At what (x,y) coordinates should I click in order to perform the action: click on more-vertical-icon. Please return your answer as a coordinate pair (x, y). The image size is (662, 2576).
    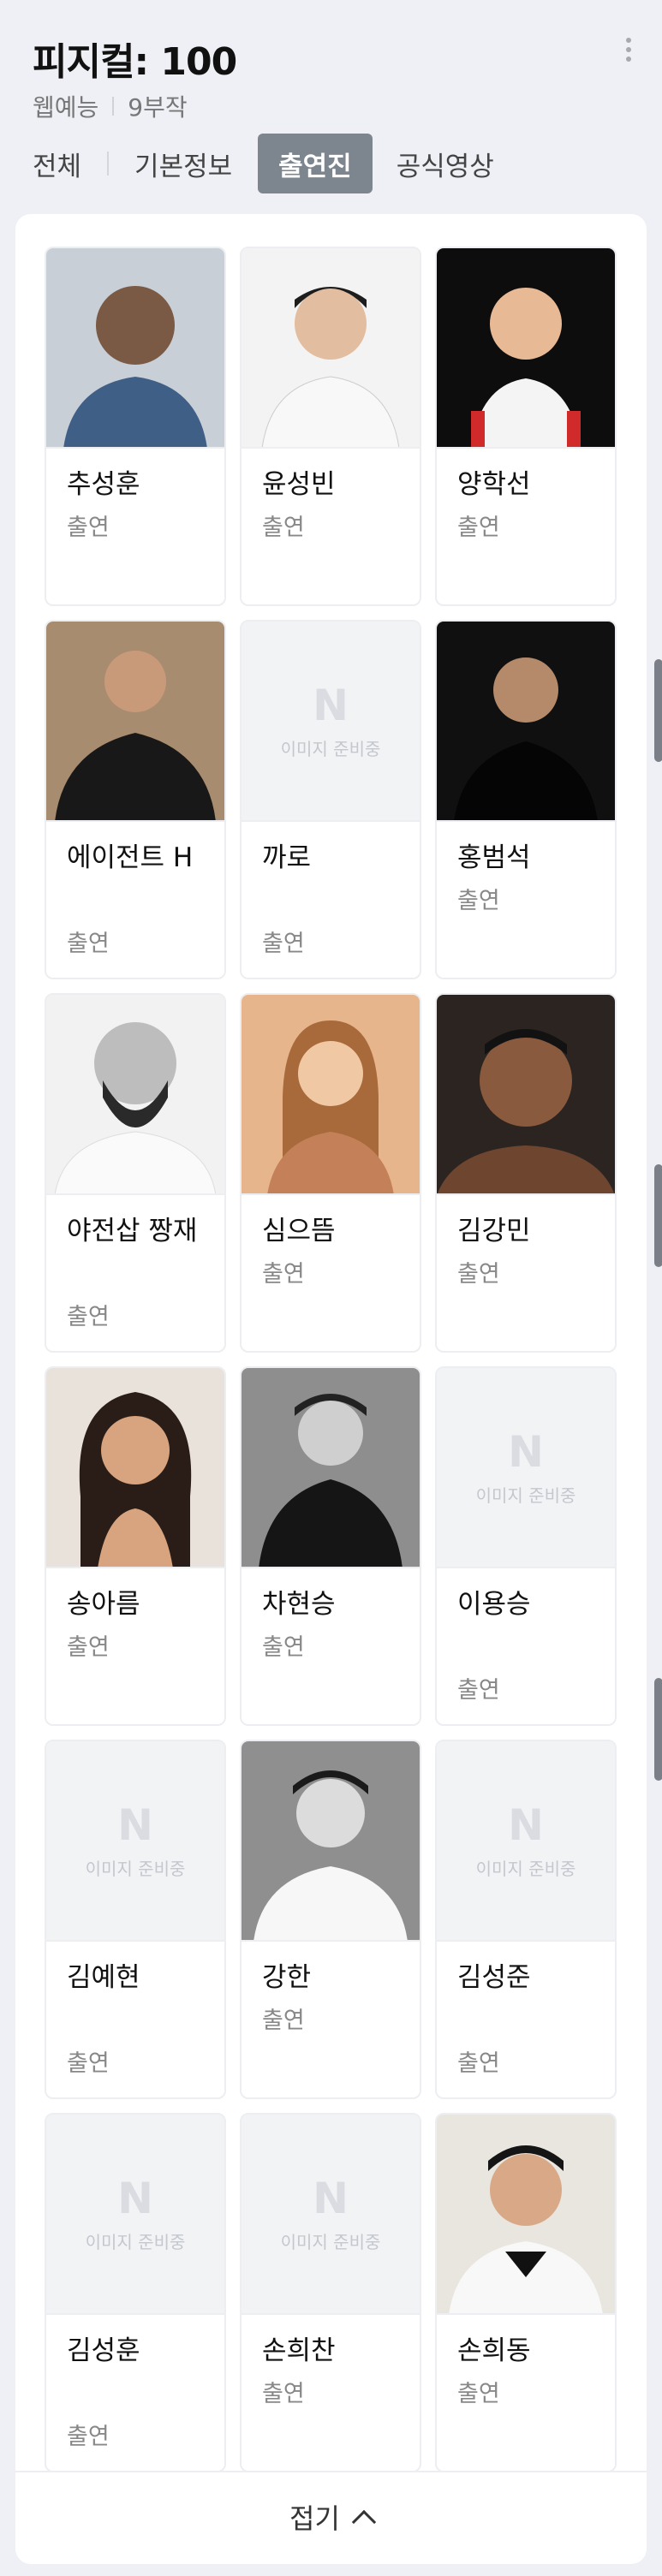
    Looking at the image, I should click on (629, 49).